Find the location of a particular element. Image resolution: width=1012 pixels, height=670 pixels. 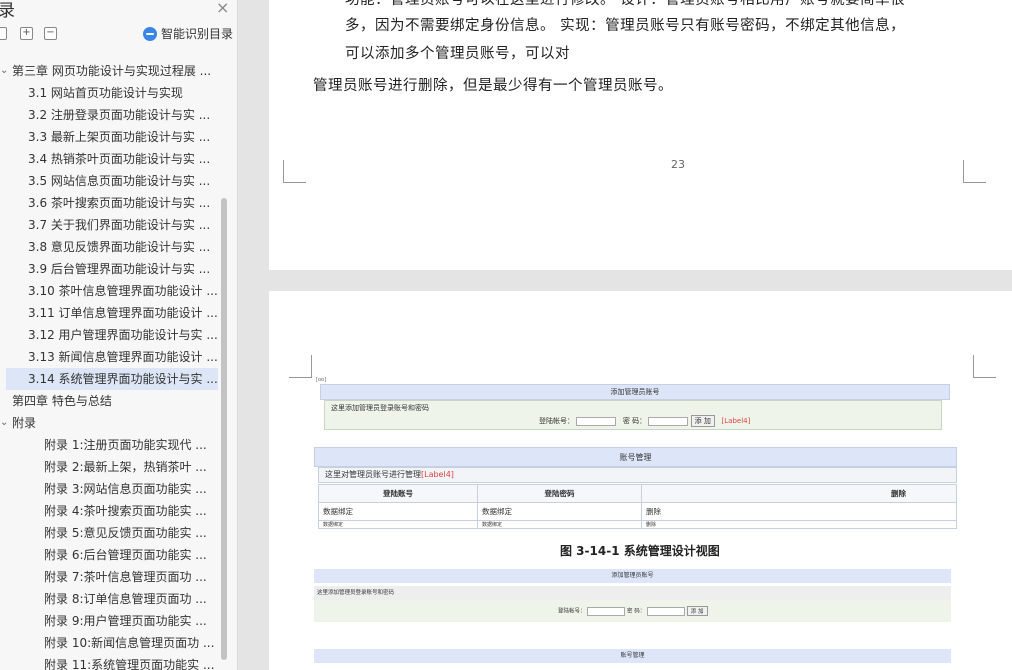

page-number: 23 is located at coordinates (678, 164).